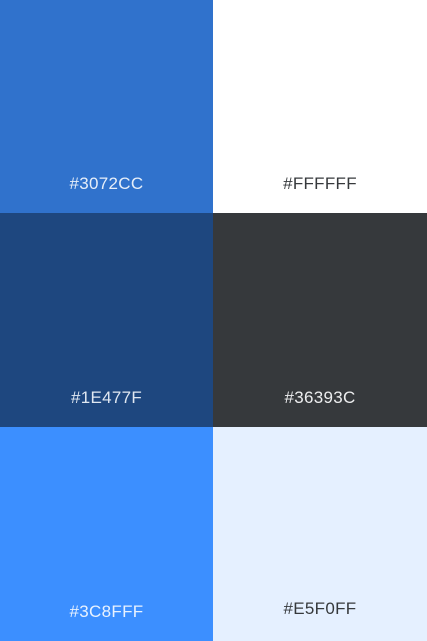 This screenshot has height=641, width=427. What do you see at coordinates (320, 608) in the screenshot?
I see `swatch-hex-label: #E5F0FF` at bounding box center [320, 608].